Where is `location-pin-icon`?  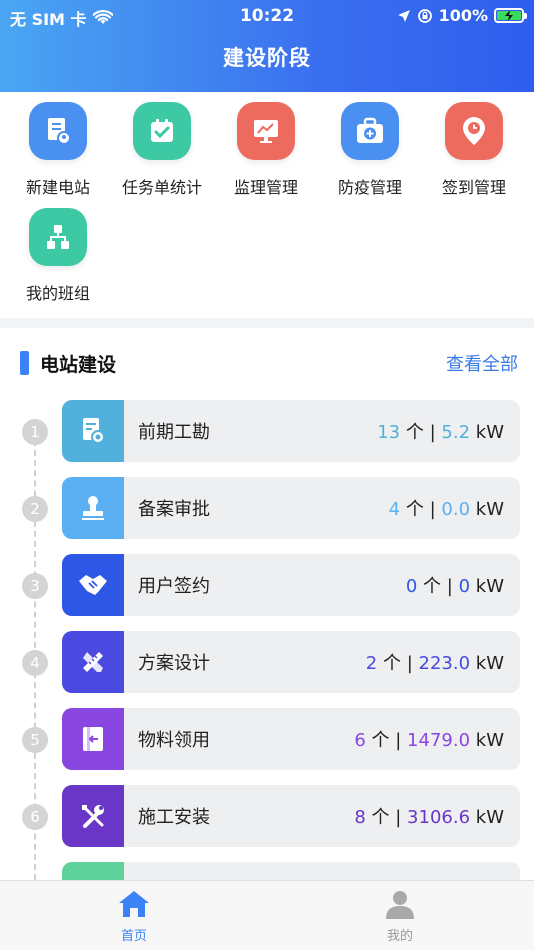
location-pin-icon is located at coordinates (474, 131).